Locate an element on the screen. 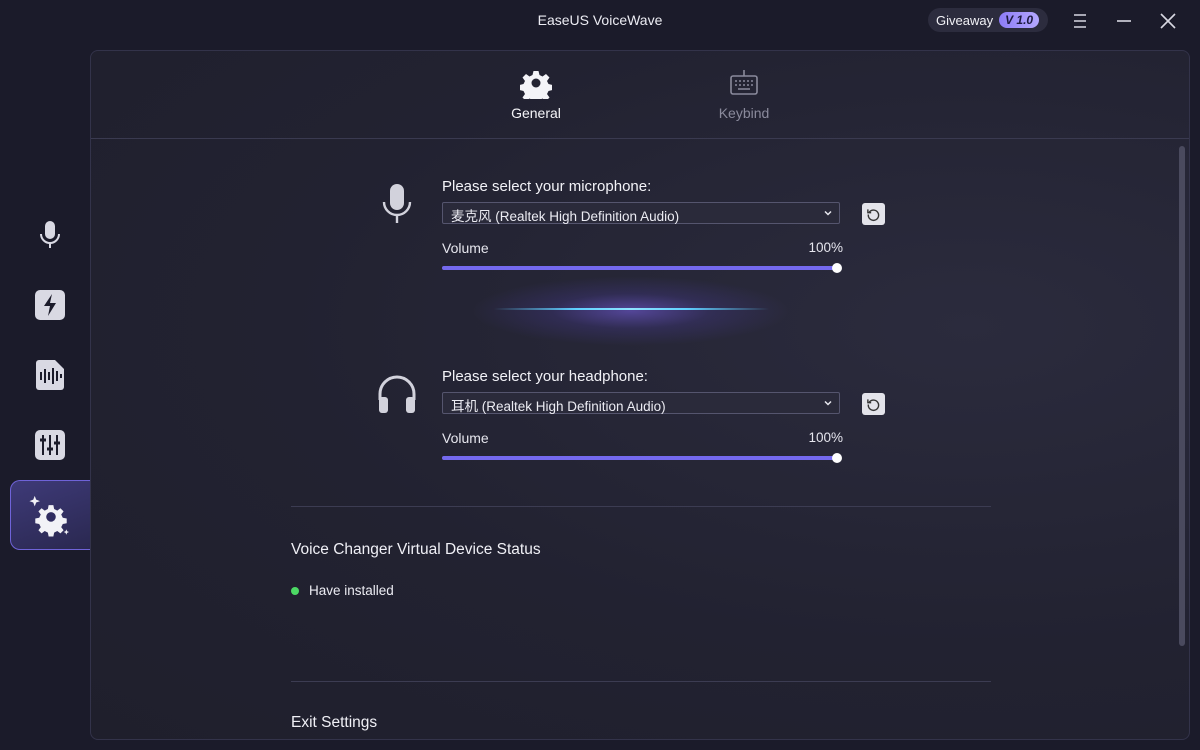  headphone-volume-thumb is located at coordinates (837, 458).